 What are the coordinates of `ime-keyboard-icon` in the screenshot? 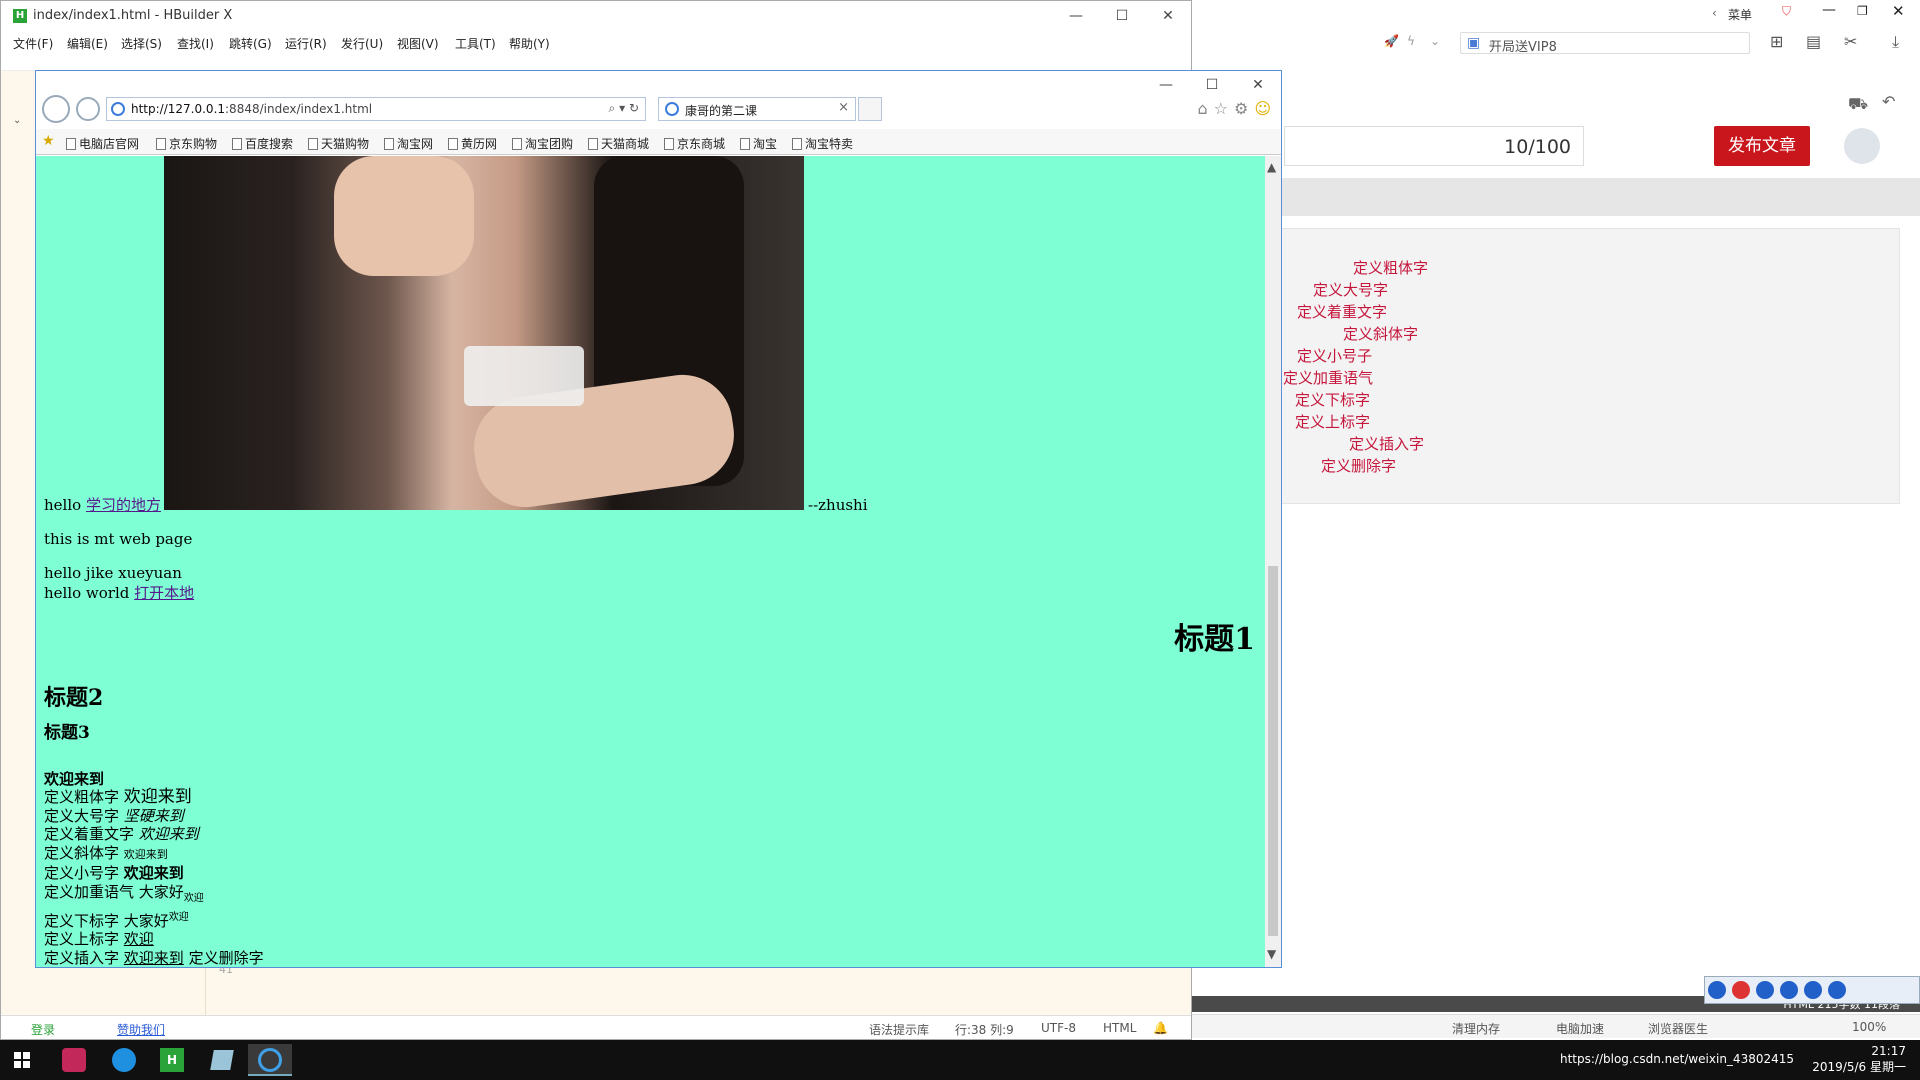 It's located at (1813, 990).